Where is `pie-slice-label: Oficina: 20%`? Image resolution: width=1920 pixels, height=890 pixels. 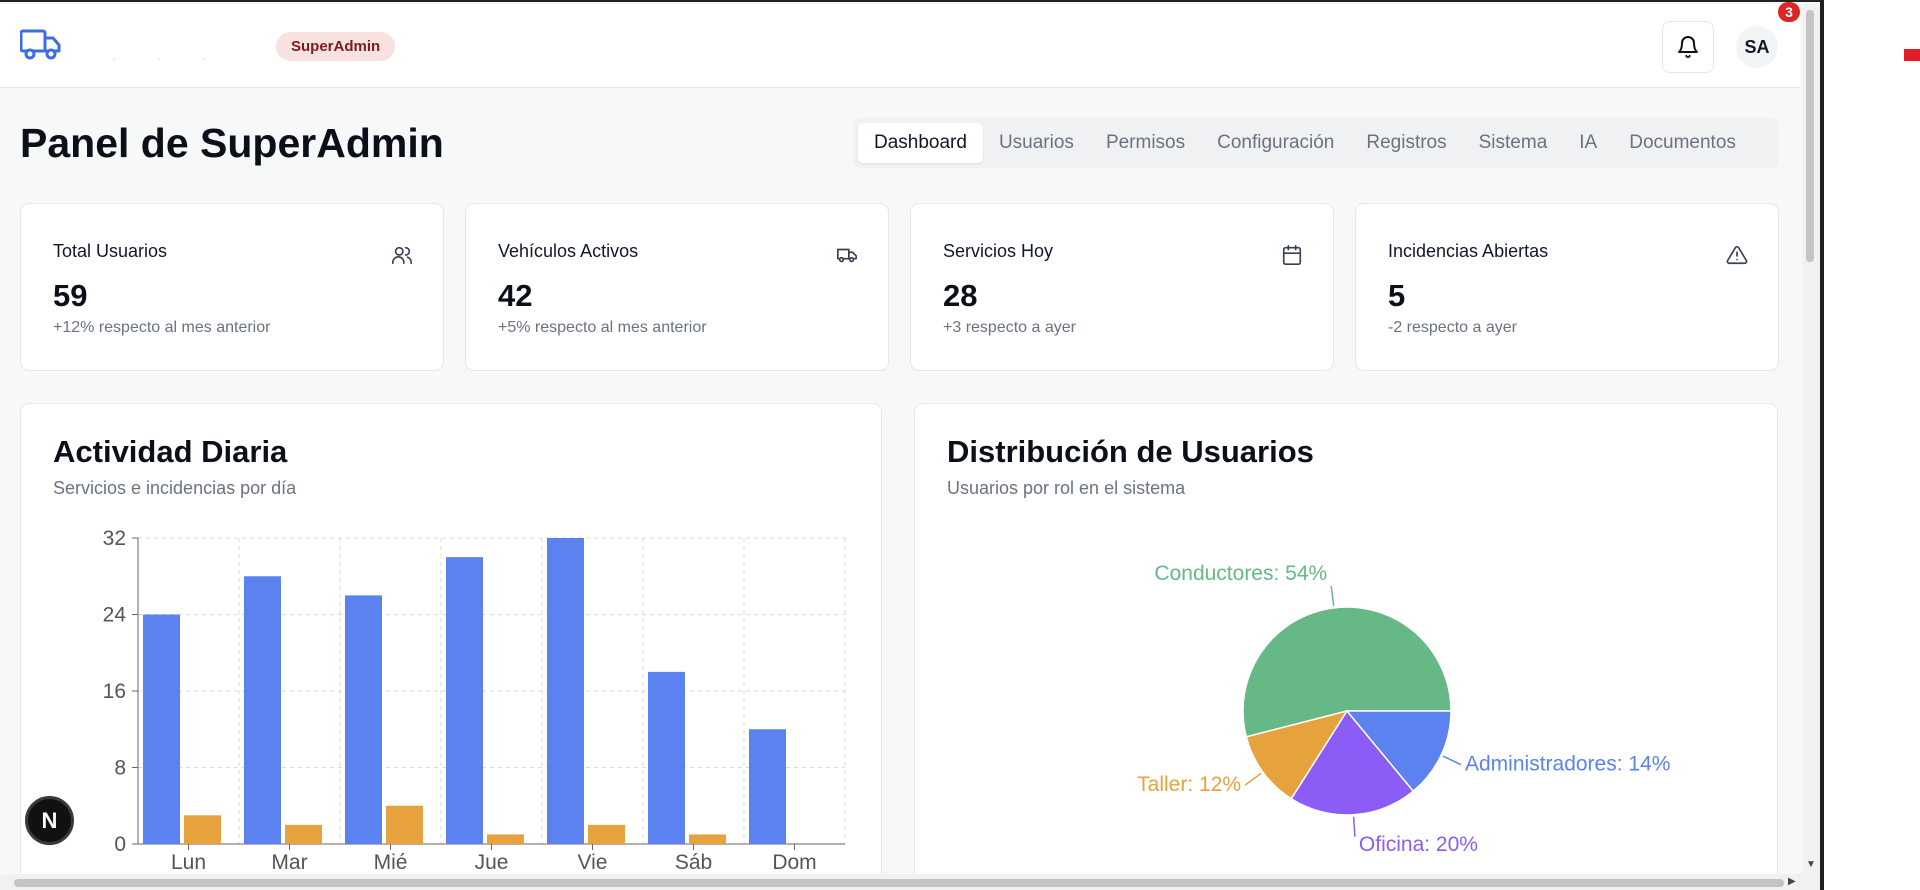
pie-slice-label: Oficina: 20% is located at coordinates (1418, 844).